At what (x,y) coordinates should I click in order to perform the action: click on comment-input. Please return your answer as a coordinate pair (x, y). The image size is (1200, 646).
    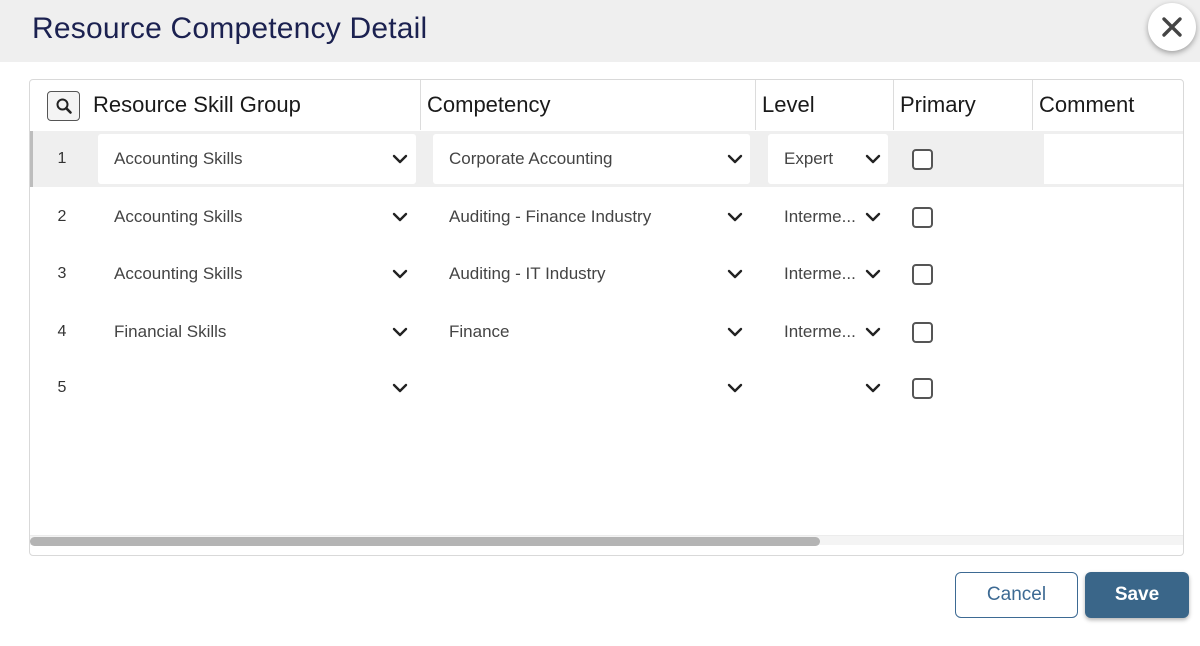
    Looking at the image, I should click on (1113, 159).